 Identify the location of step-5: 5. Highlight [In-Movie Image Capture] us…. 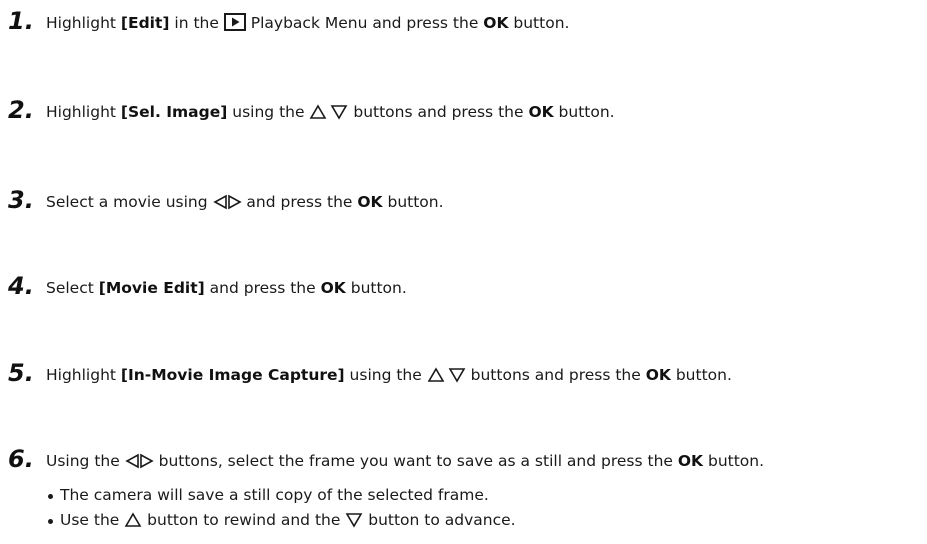
(463, 375).